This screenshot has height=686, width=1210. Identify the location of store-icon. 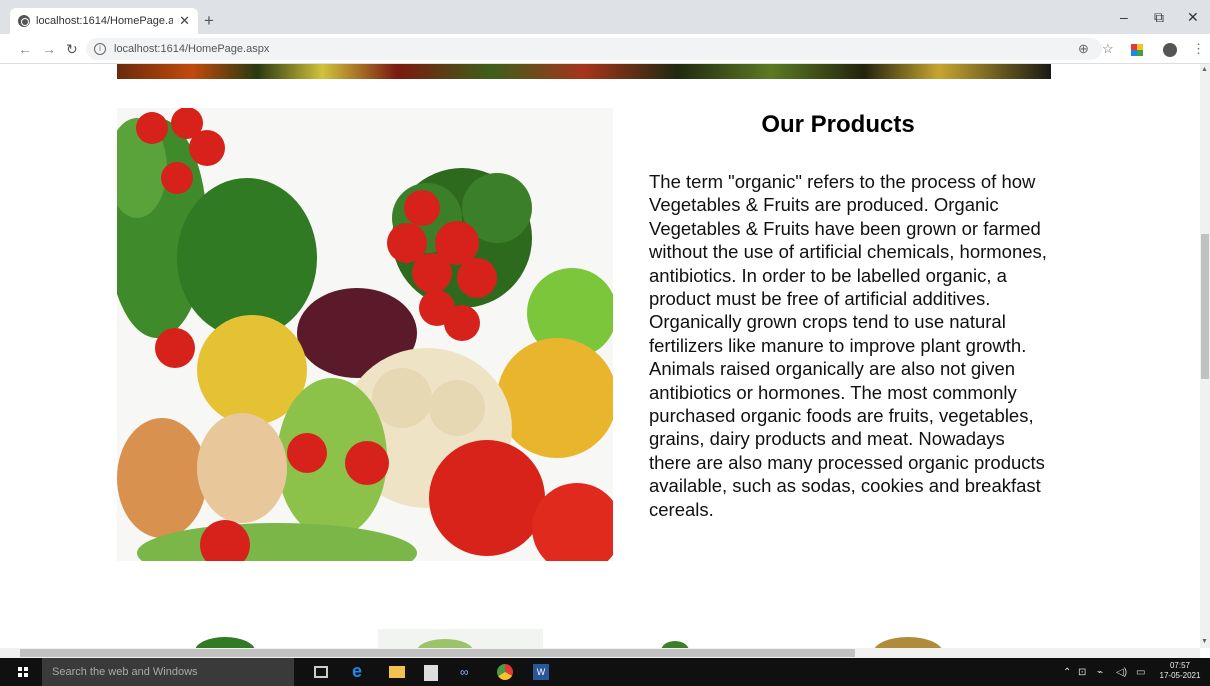
(431, 673).